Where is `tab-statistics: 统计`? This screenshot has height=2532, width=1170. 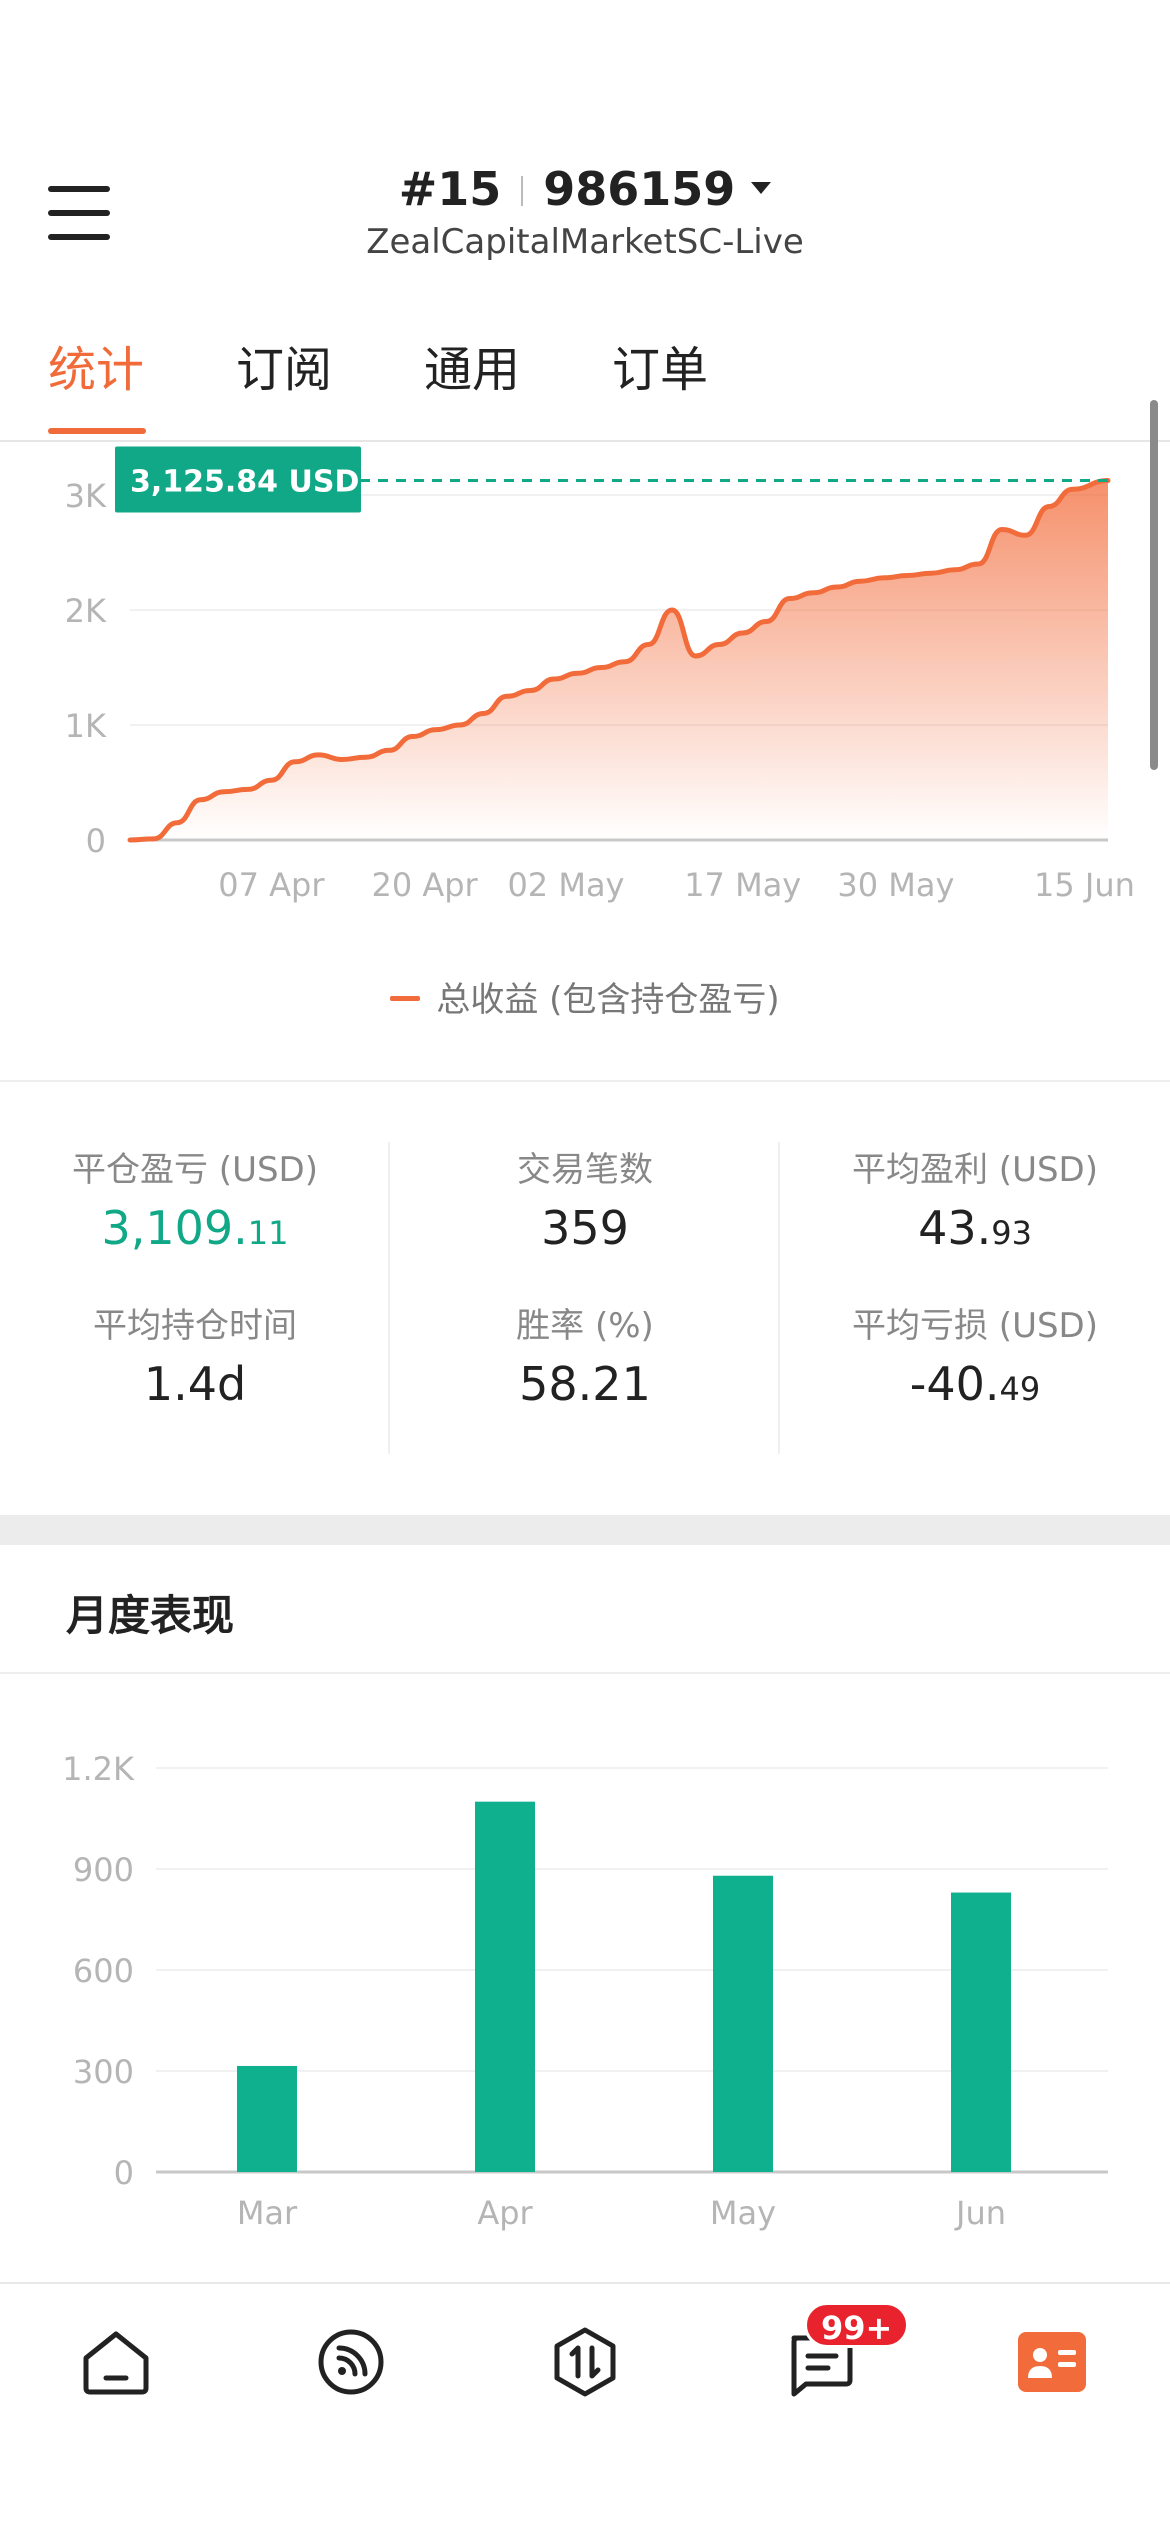
tab-statistics: 统计 is located at coordinates (96, 365).